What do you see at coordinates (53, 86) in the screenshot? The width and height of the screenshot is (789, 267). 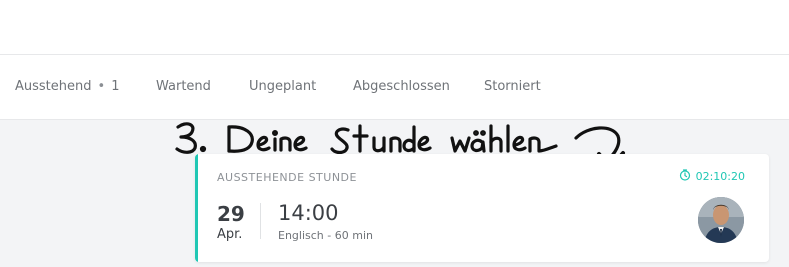 I see `tab-label: Ausstehend` at bounding box center [53, 86].